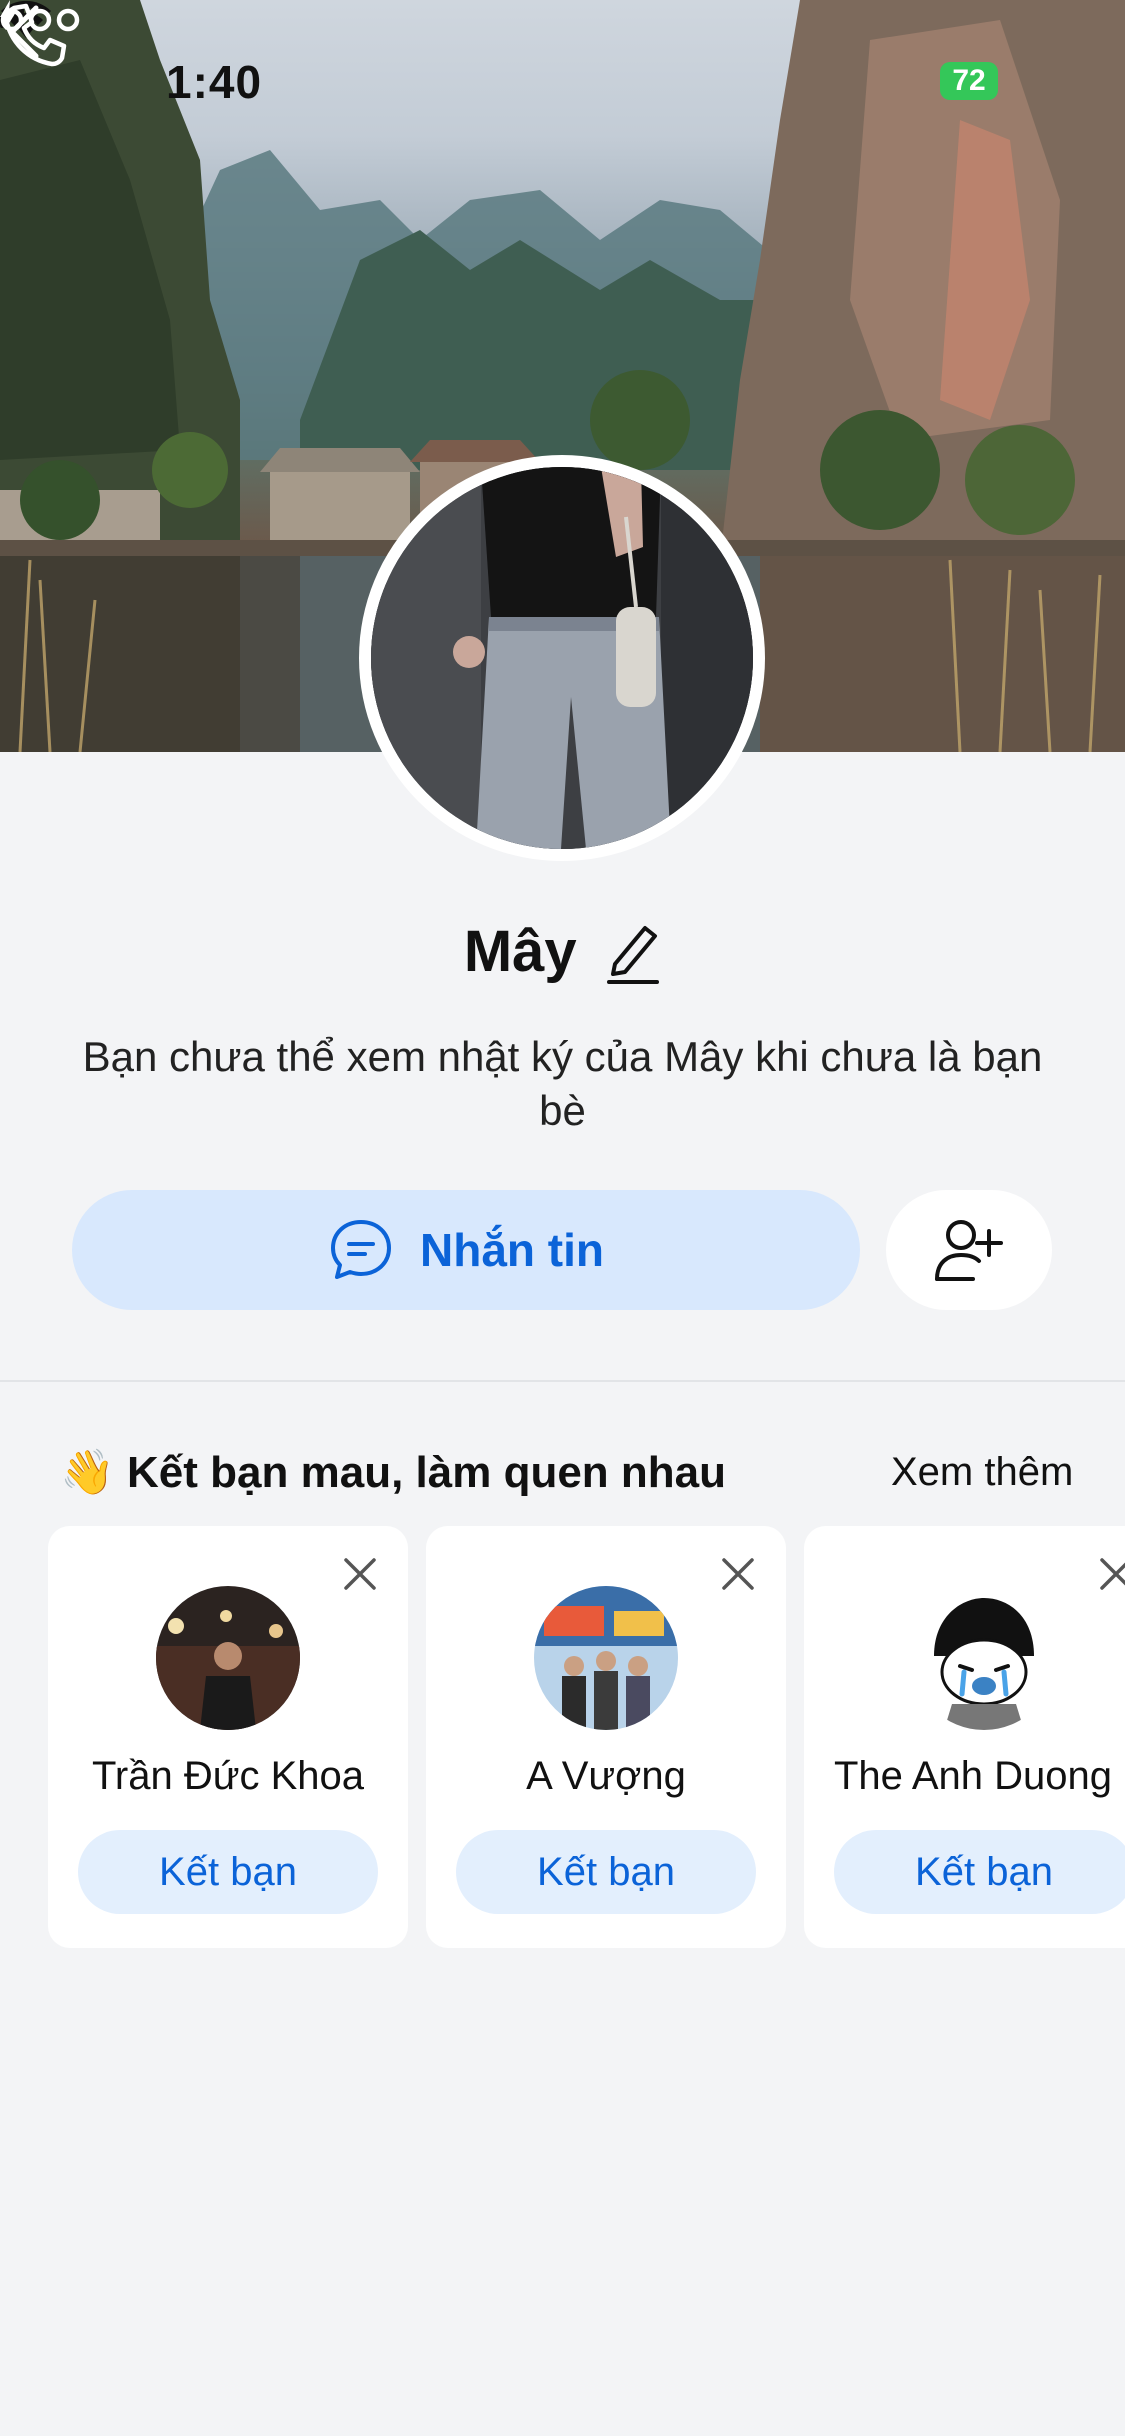  I want to click on waving-hand-icon: 👋, so click(87, 1472).